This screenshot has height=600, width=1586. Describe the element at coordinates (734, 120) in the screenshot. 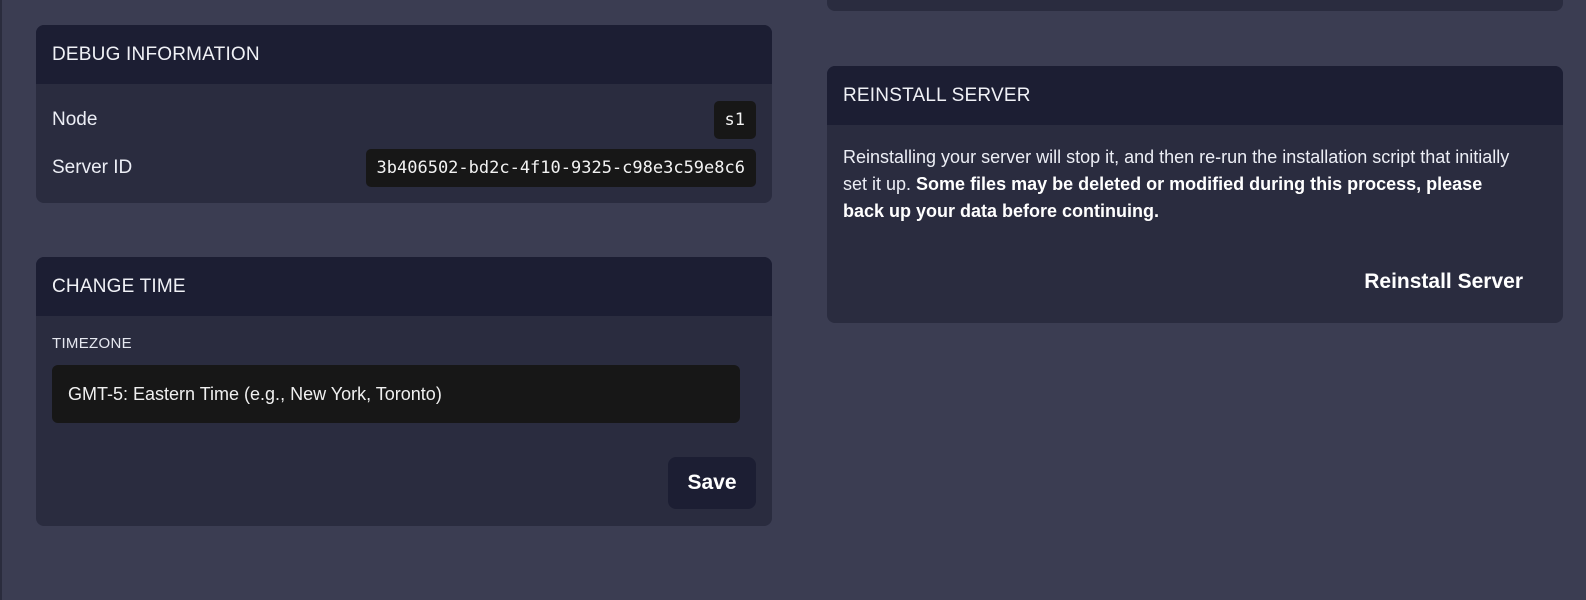

I see `node-value: s1` at that location.